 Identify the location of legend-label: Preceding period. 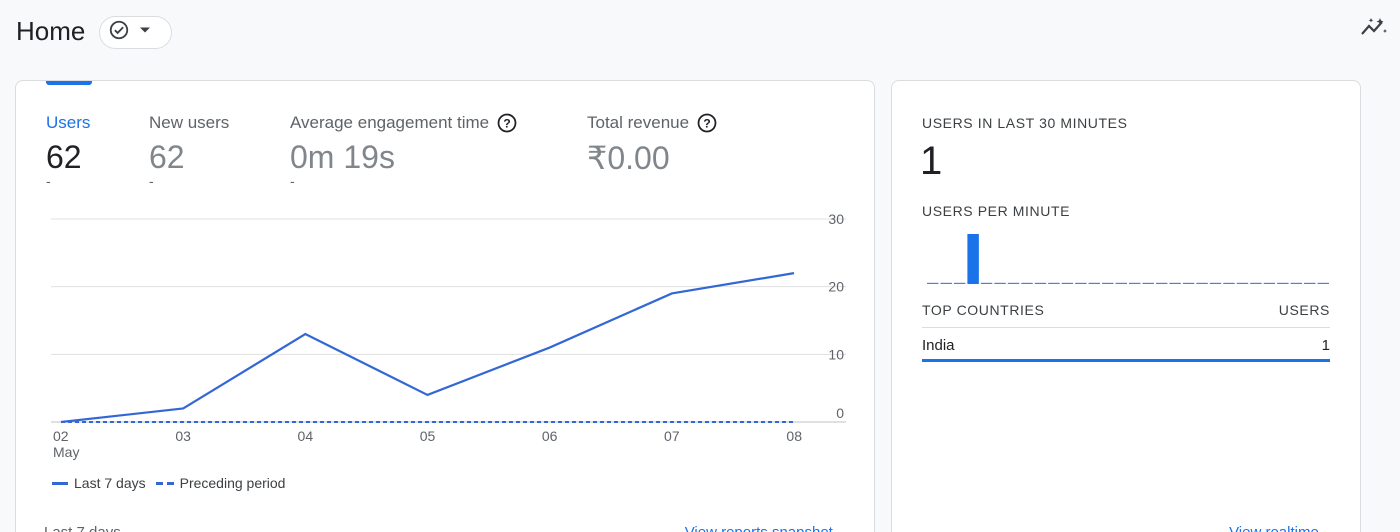
(232, 483).